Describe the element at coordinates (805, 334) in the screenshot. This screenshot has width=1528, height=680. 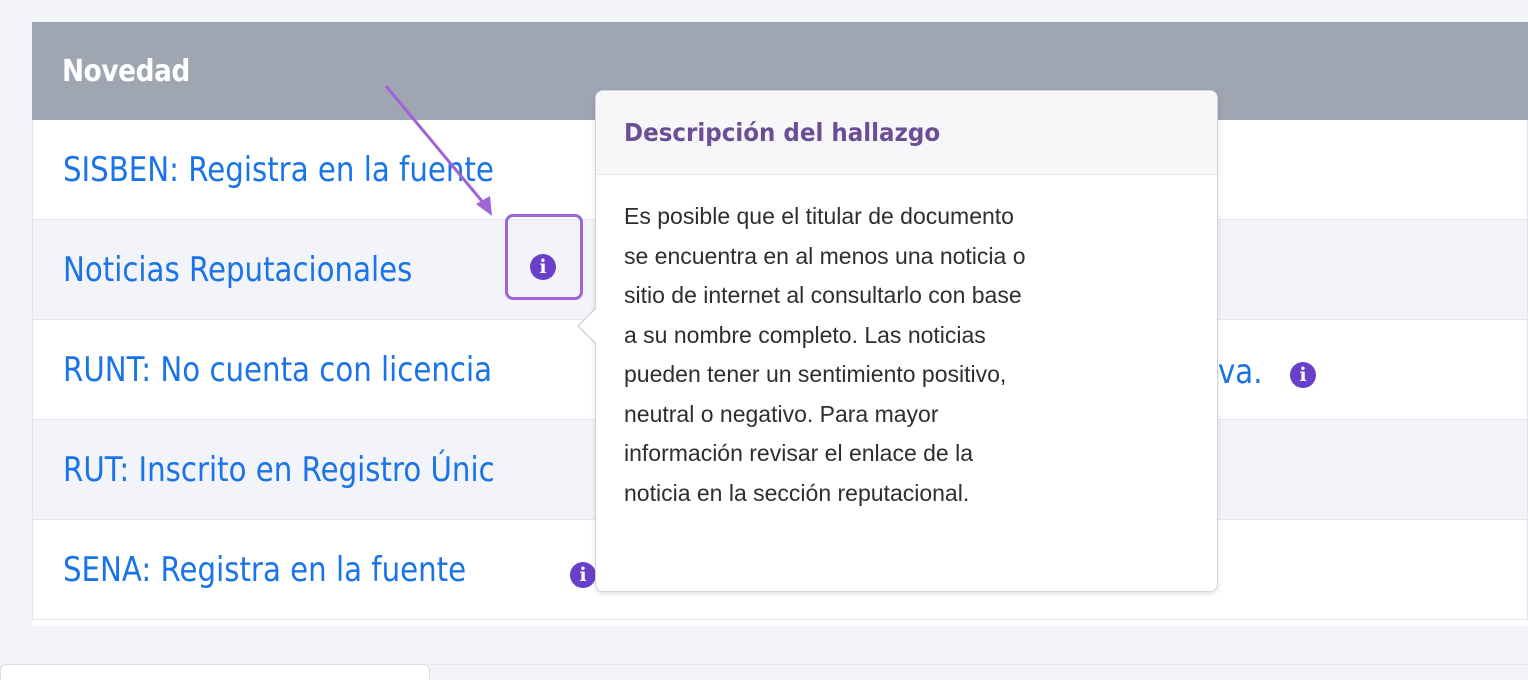
I see `popover-line: a su nombre completo. Las noticias` at that location.